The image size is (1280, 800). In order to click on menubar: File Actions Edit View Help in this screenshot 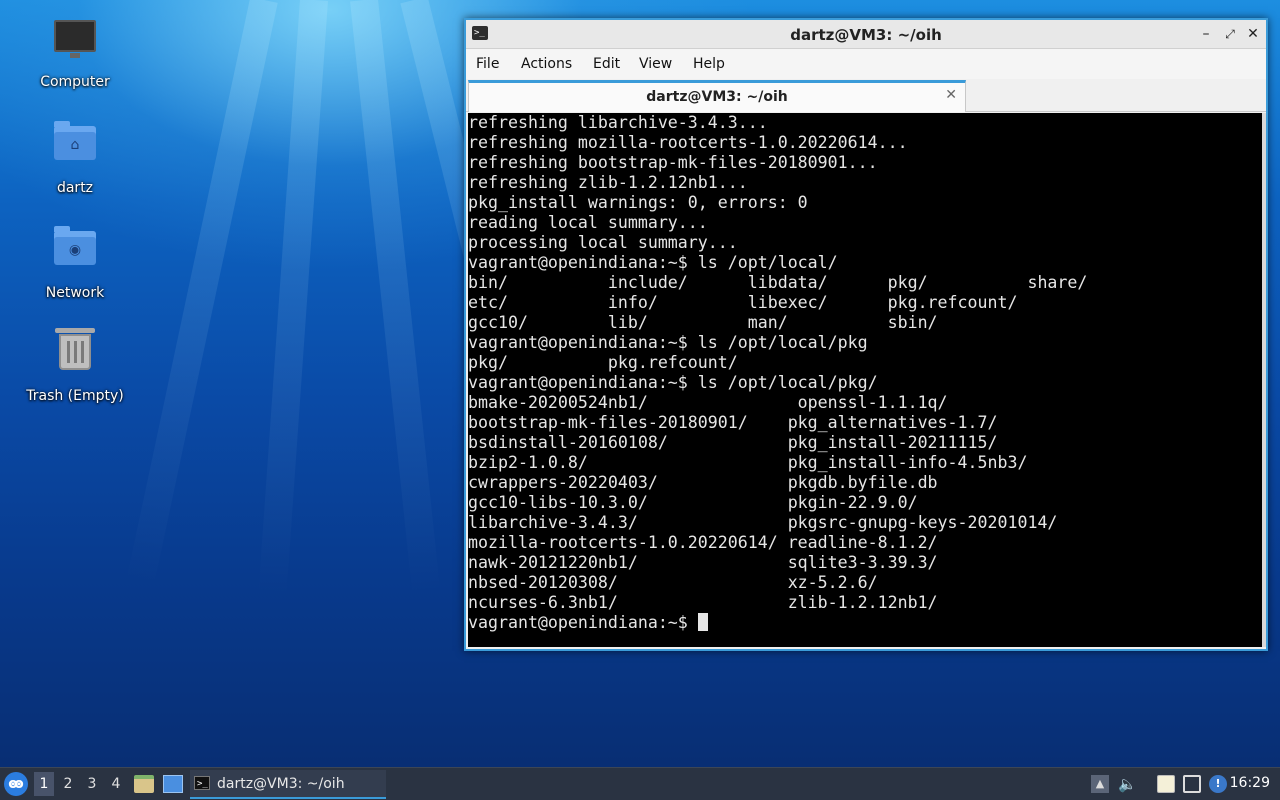, I will do `click(866, 64)`.